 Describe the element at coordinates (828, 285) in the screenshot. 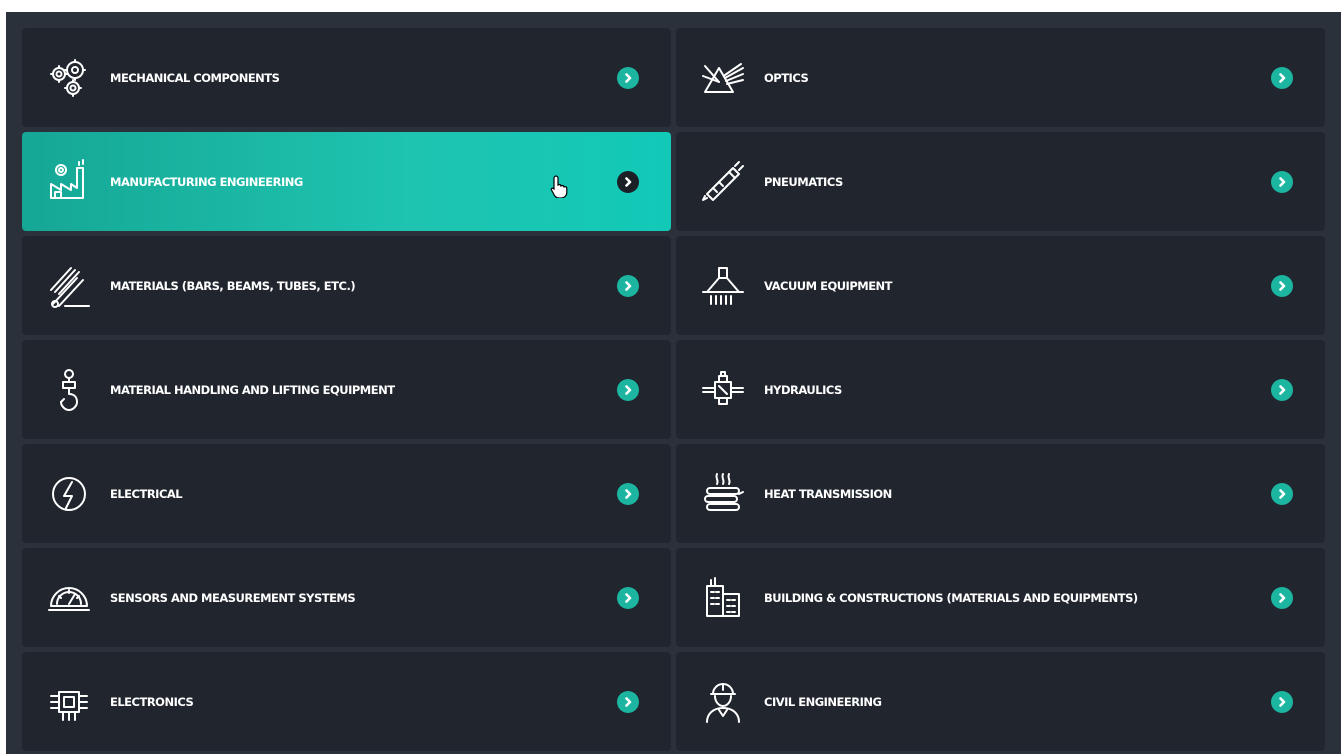

I see `category-label: VACUUM EQUIPMENT` at that location.